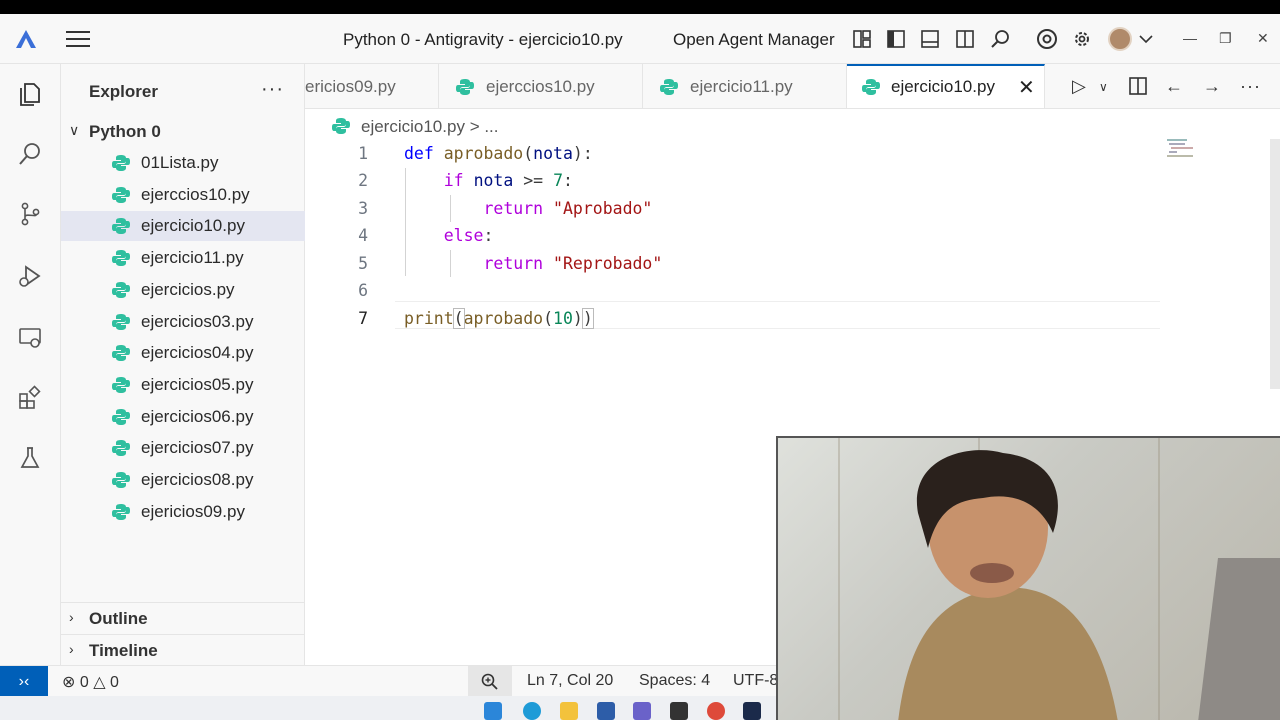 The width and height of the screenshot is (1280, 720). Describe the element at coordinates (188, 289) in the screenshot. I see `file-name: ejercicios.py` at that location.